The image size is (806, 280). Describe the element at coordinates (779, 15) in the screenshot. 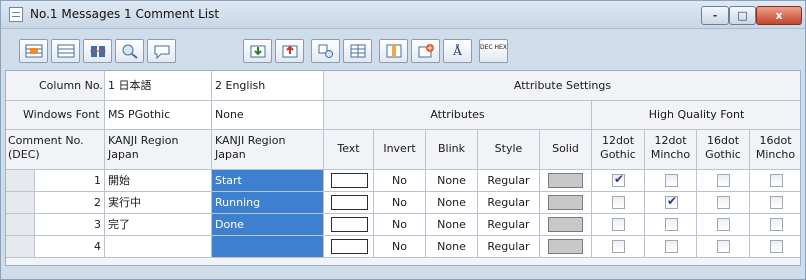

I see `close-button: x` at that location.